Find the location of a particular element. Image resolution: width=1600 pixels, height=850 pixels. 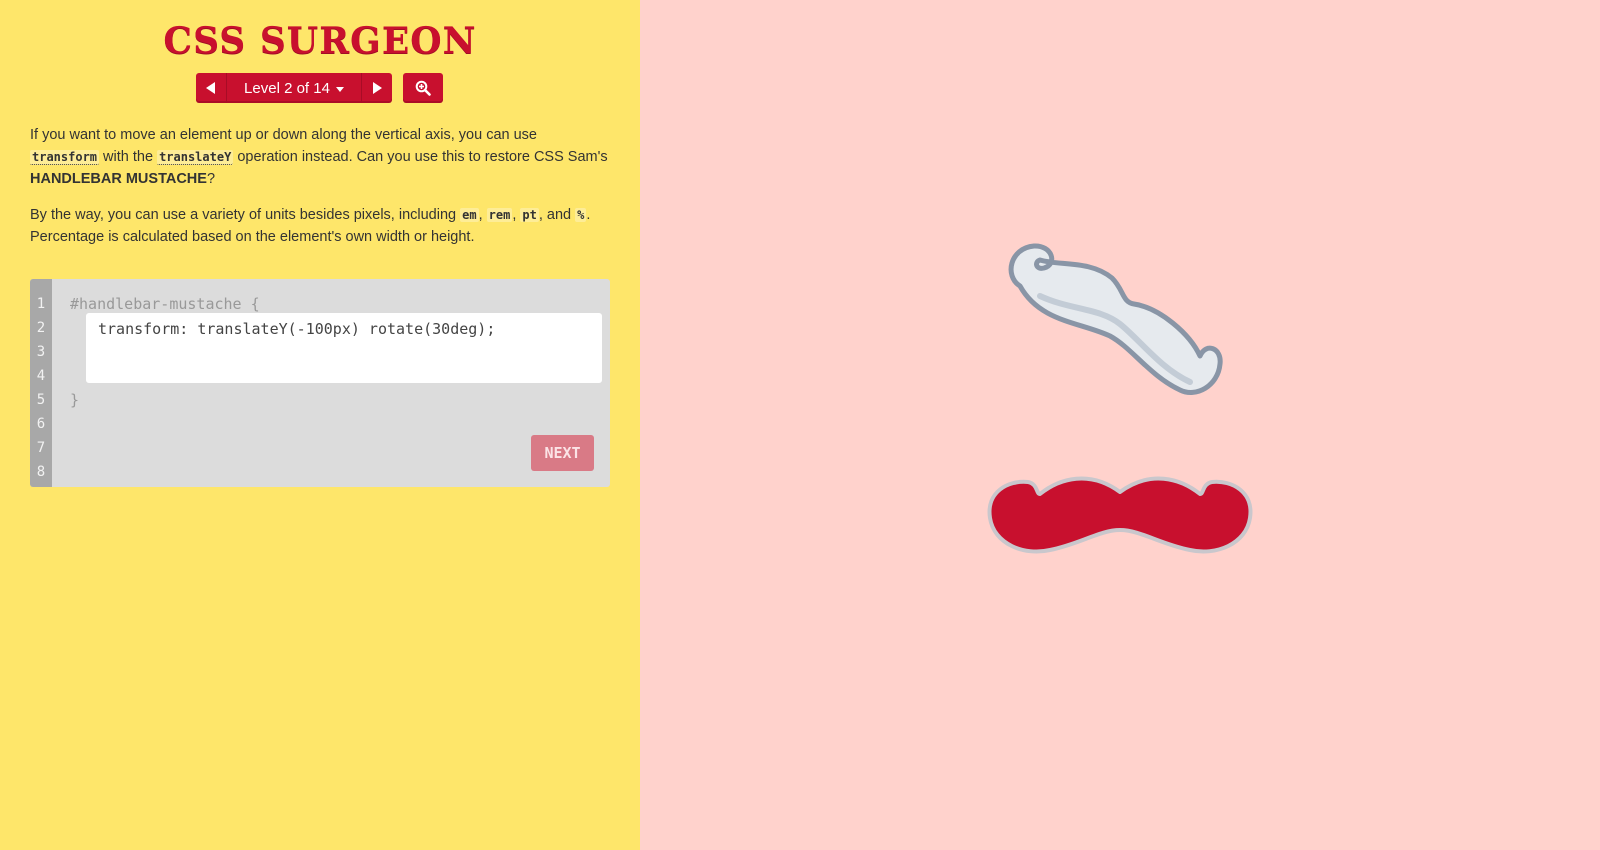

next-button: NEXT is located at coordinates (562, 453).